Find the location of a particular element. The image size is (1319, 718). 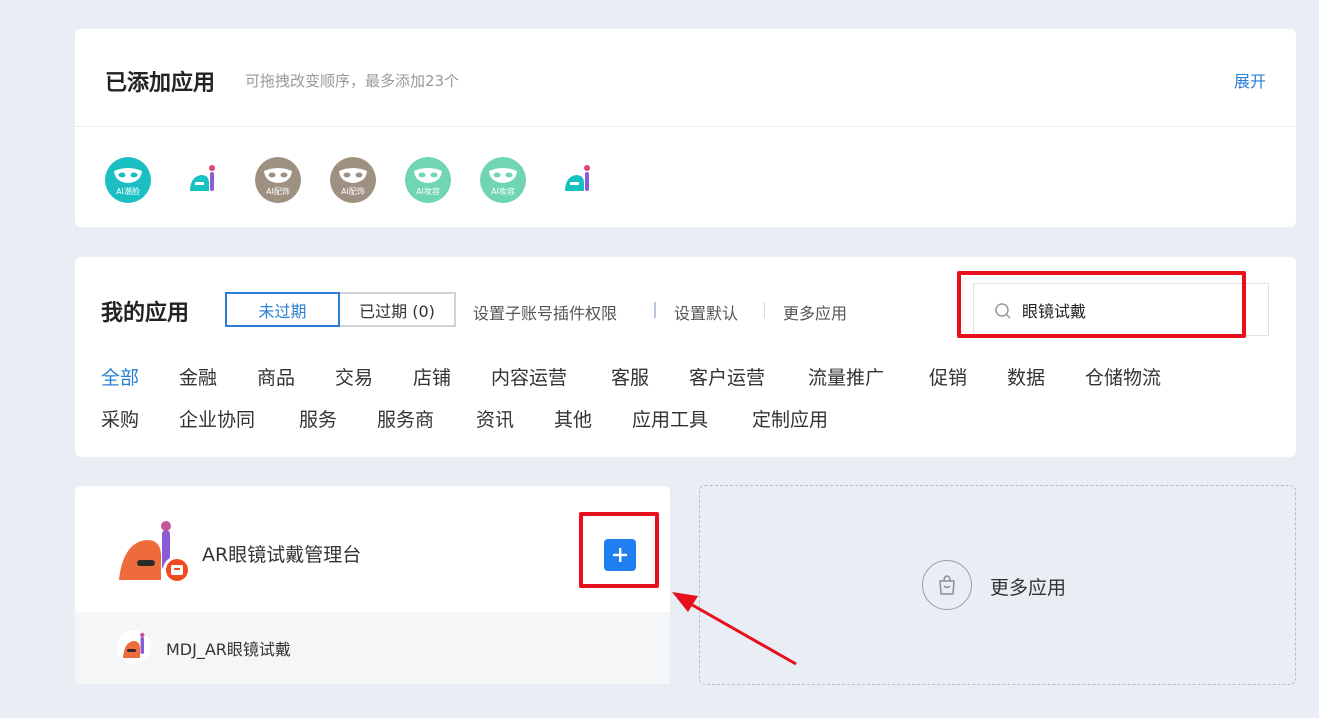

category-item: 店铺 is located at coordinates (432, 376).